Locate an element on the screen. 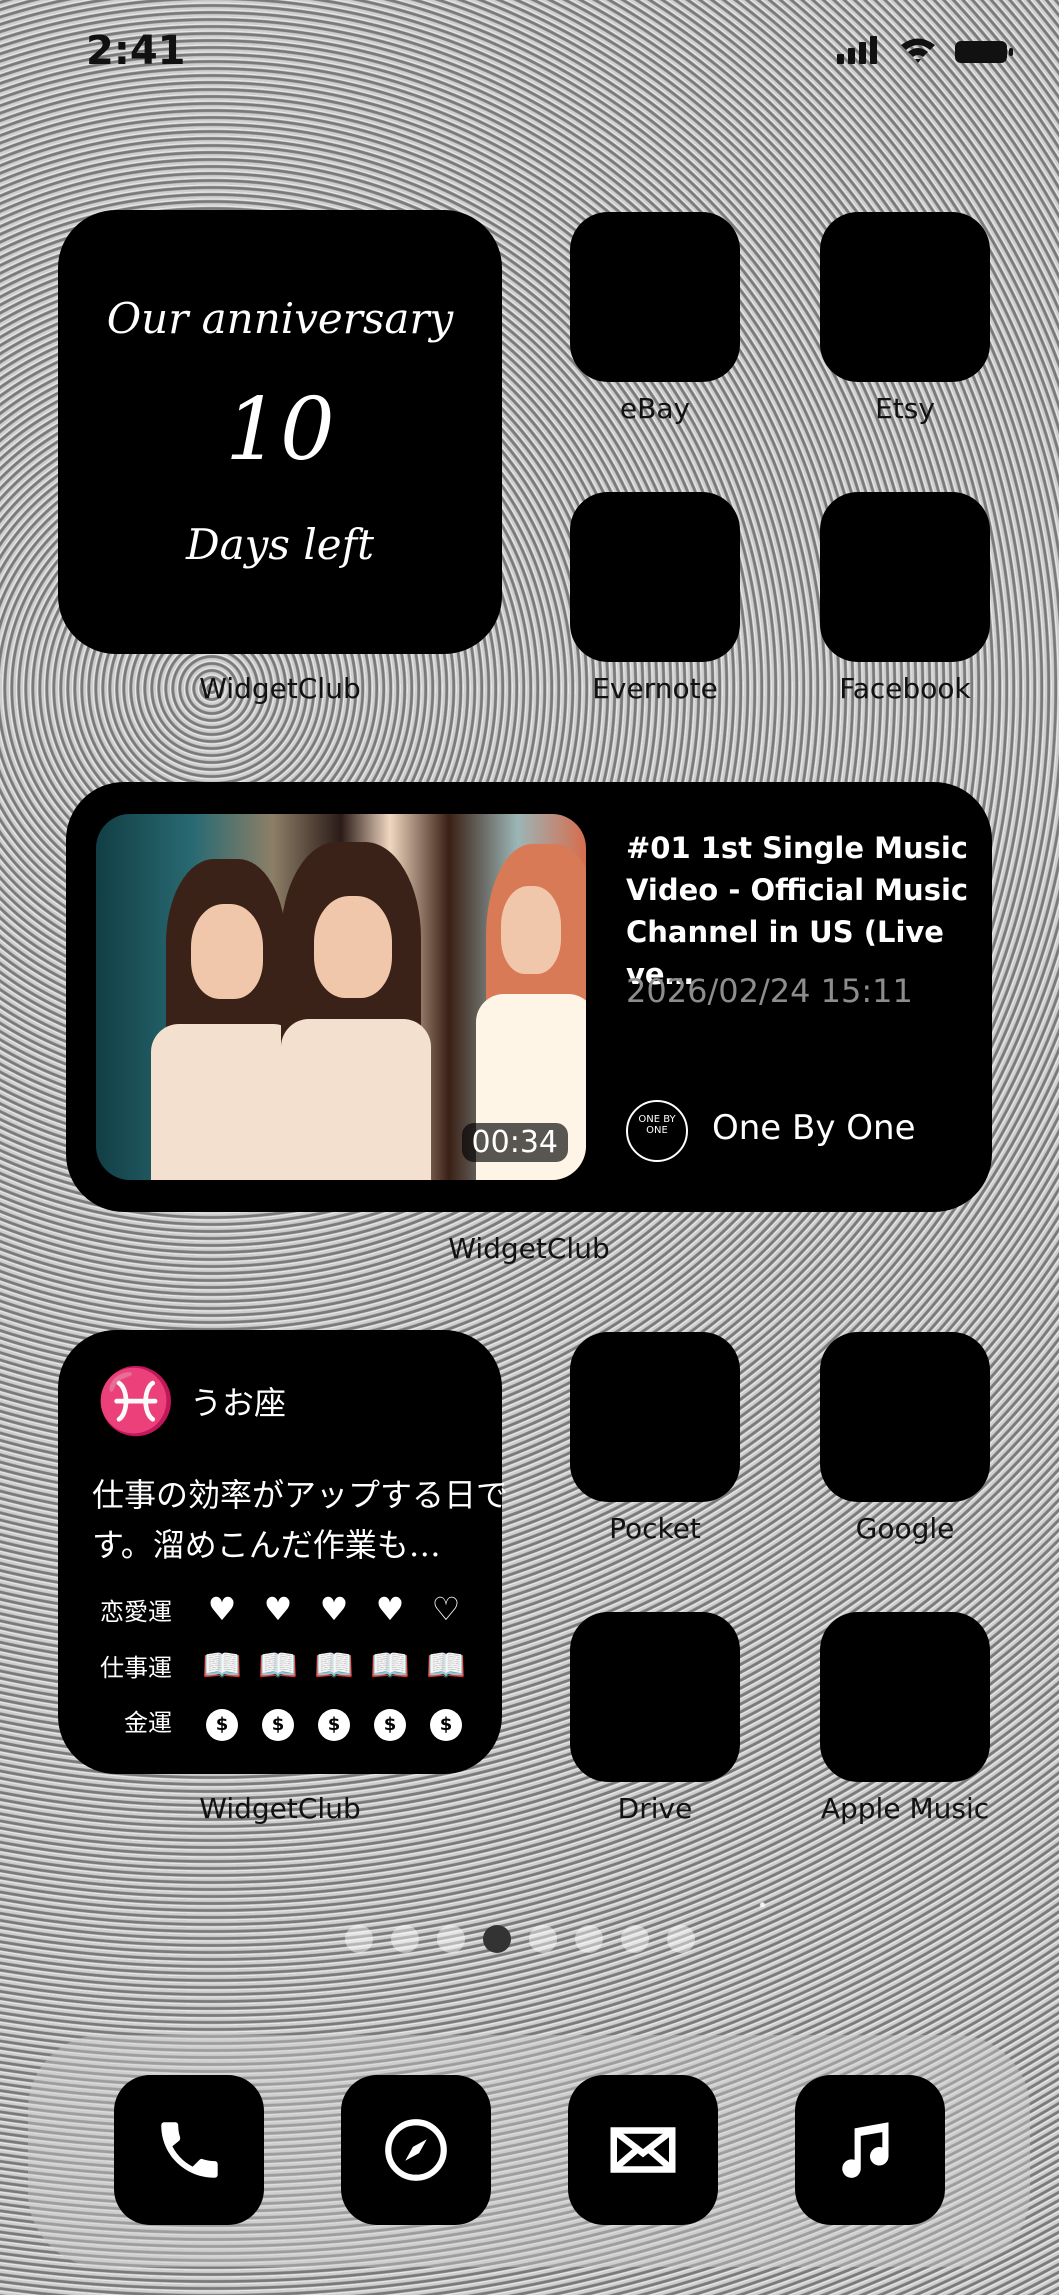 The image size is (1059, 2295). status-icons is located at coordinates (925, 52).